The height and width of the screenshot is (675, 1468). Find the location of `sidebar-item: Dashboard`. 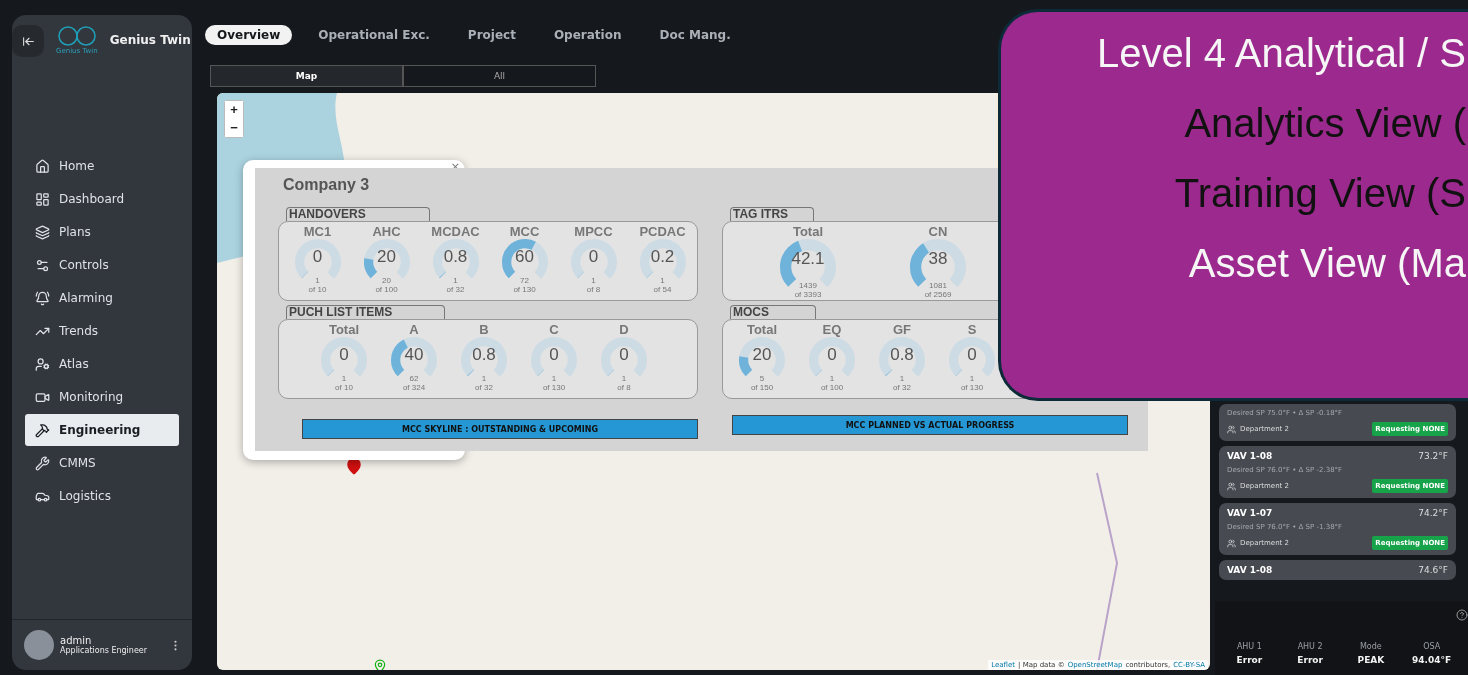

sidebar-item: Dashboard is located at coordinates (102, 199).